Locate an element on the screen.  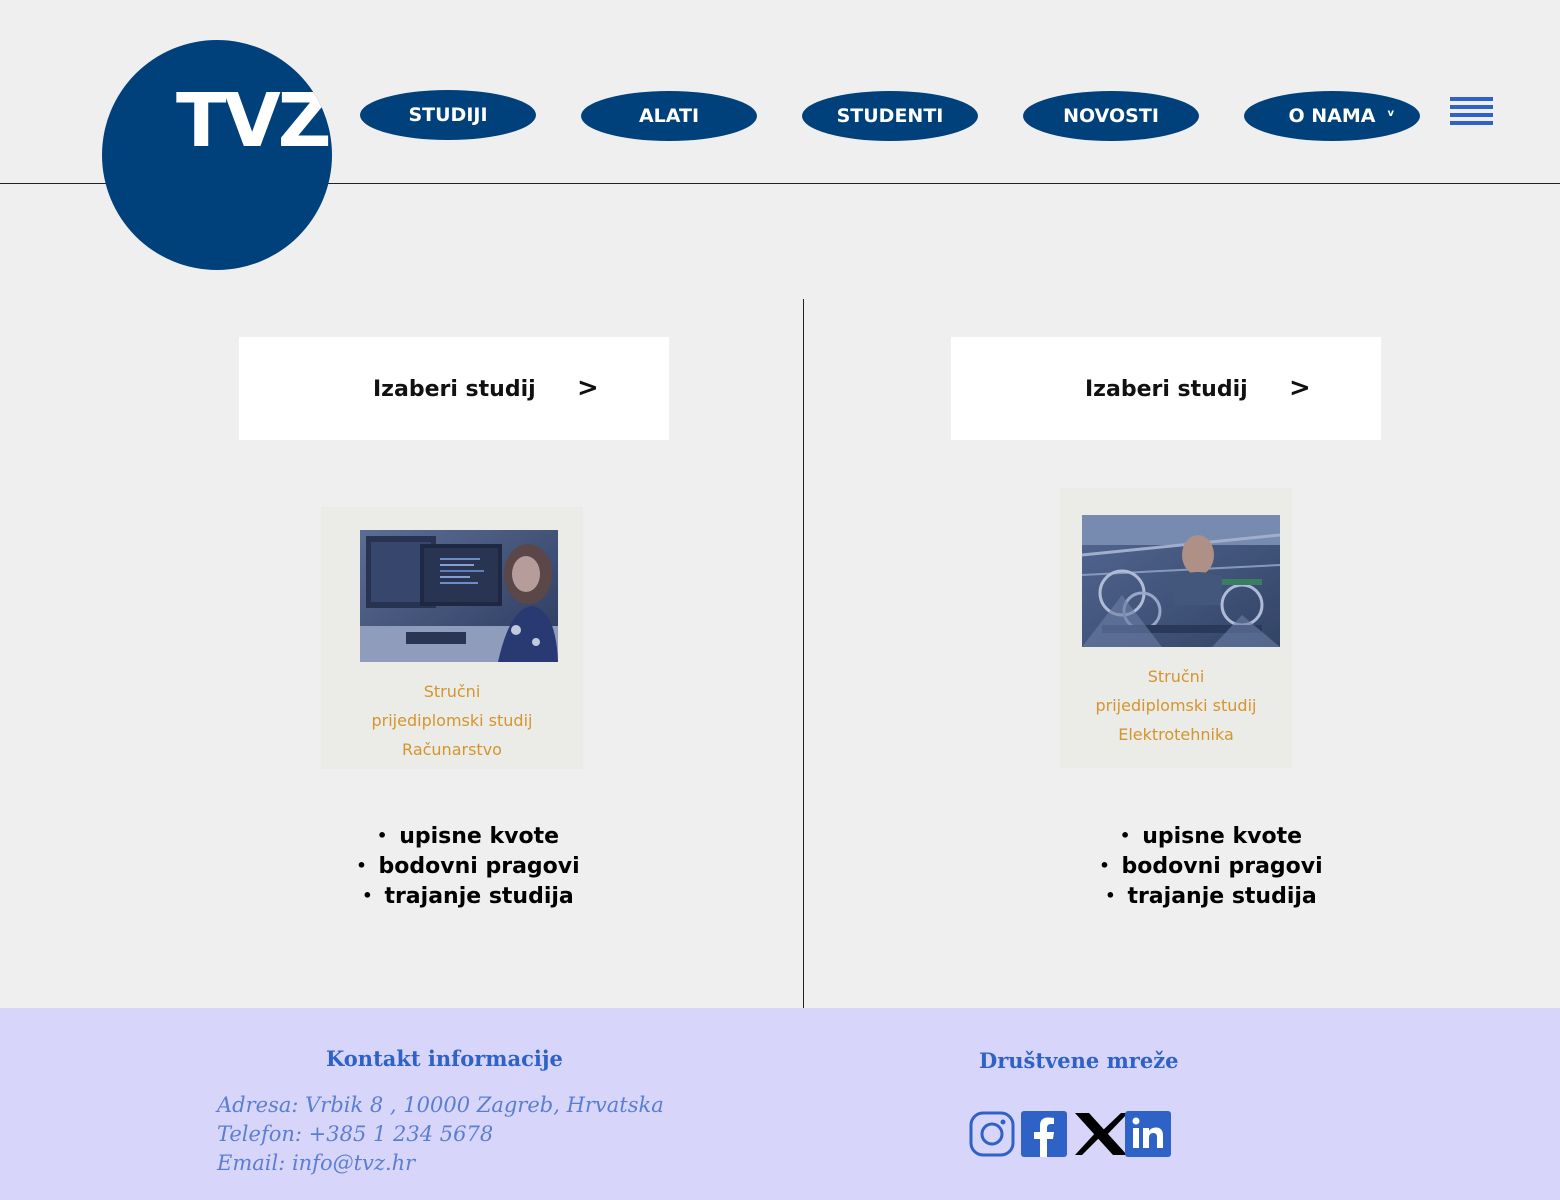
chevron-down-icon: v is located at coordinates (1390, 113).